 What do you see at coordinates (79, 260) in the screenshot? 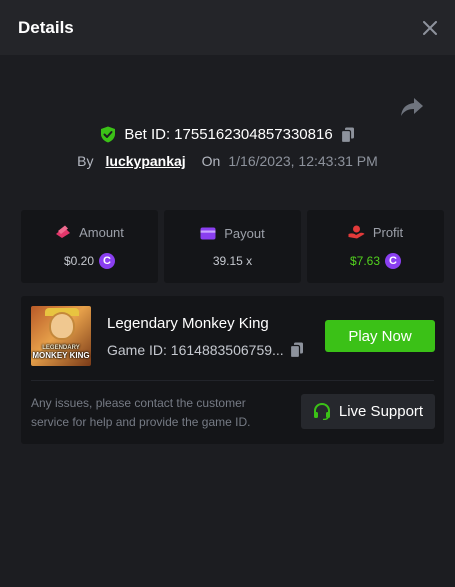
I see `amount-value: $0.20` at bounding box center [79, 260].